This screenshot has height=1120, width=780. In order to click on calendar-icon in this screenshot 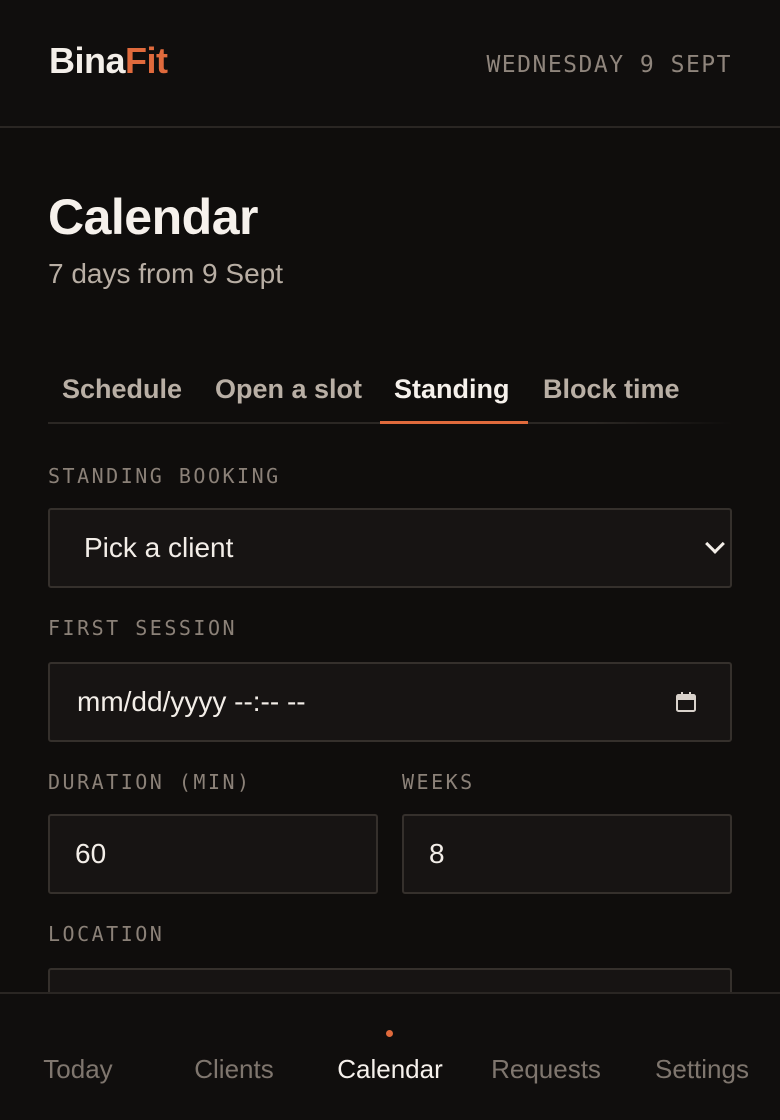, I will do `click(686, 702)`.